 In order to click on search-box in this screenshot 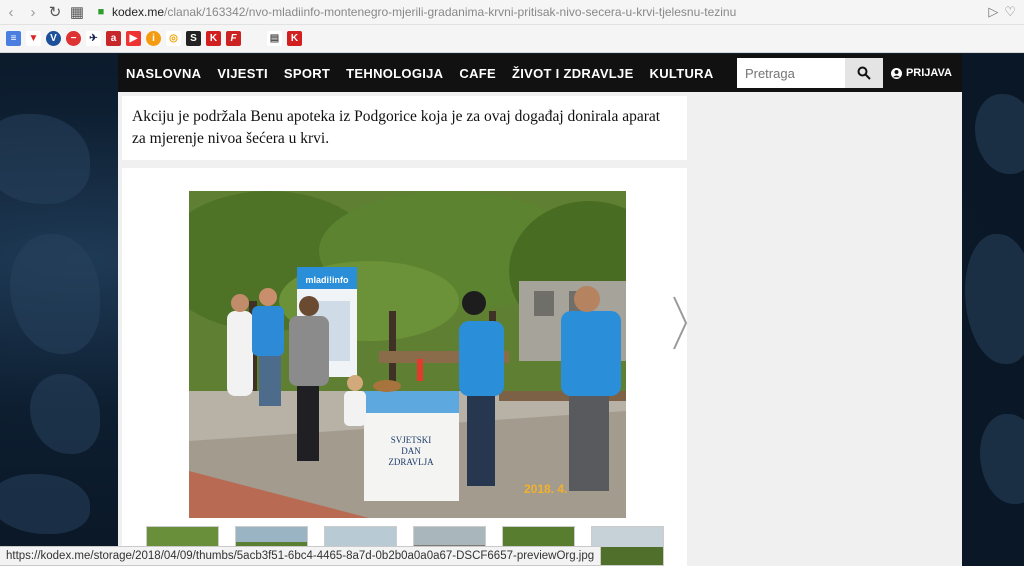, I will do `click(809, 73)`.